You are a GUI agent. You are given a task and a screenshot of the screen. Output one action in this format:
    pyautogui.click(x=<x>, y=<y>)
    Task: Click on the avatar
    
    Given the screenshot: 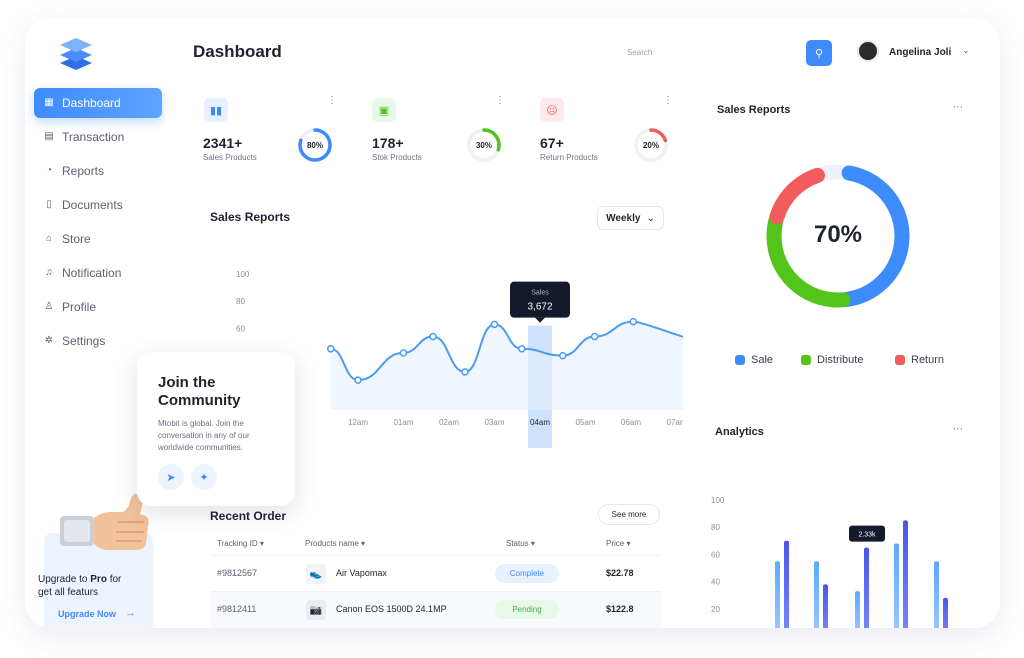 What is the action you would take?
    pyautogui.click(x=868, y=51)
    